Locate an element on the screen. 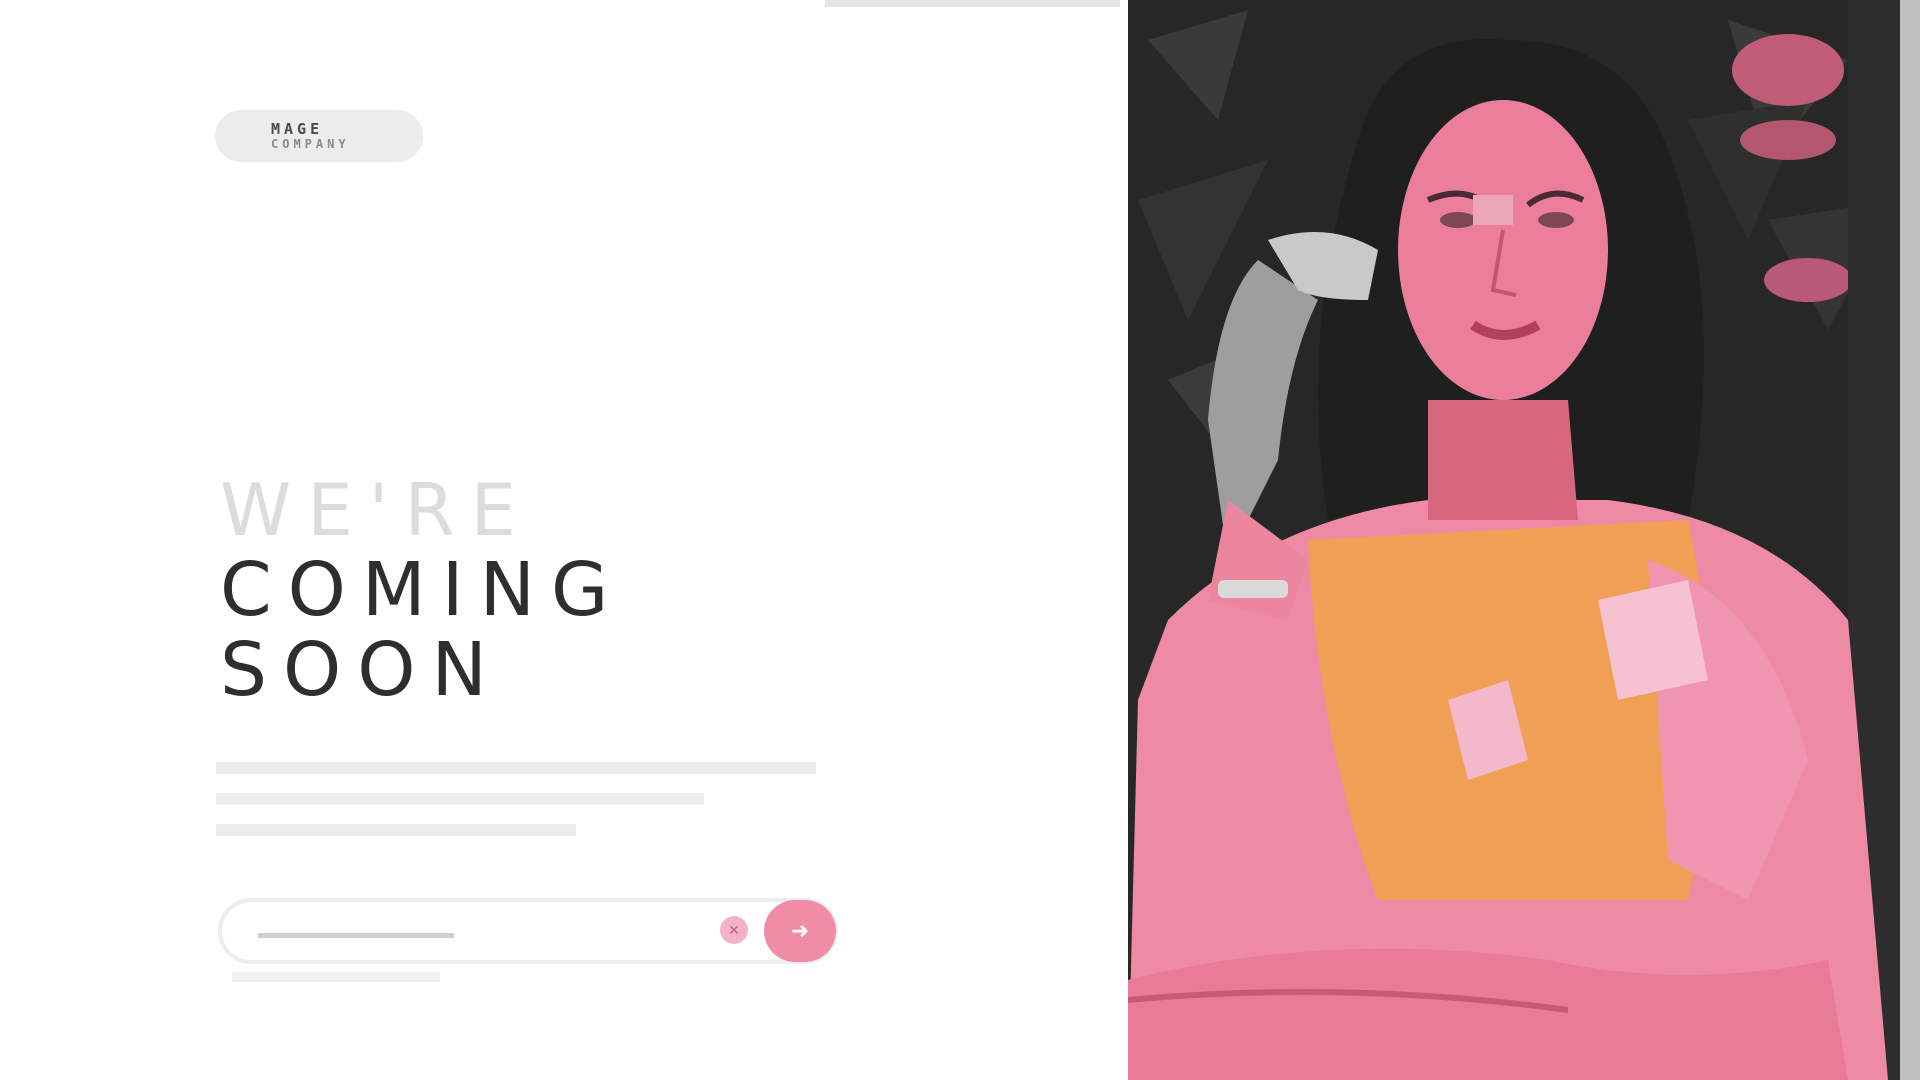 This screenshot has height=1080, width=1920. page-headline: WE'RE COMING SOON is located at coordinates (422, 590).